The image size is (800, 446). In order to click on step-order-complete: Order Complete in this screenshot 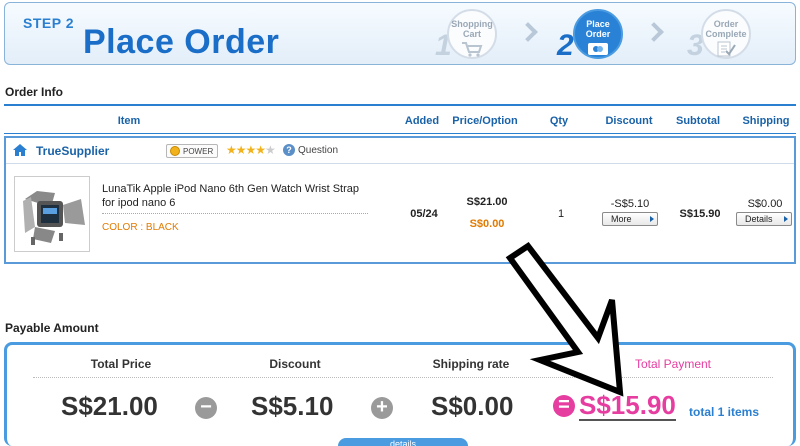, I will do `click(726, 34)`.